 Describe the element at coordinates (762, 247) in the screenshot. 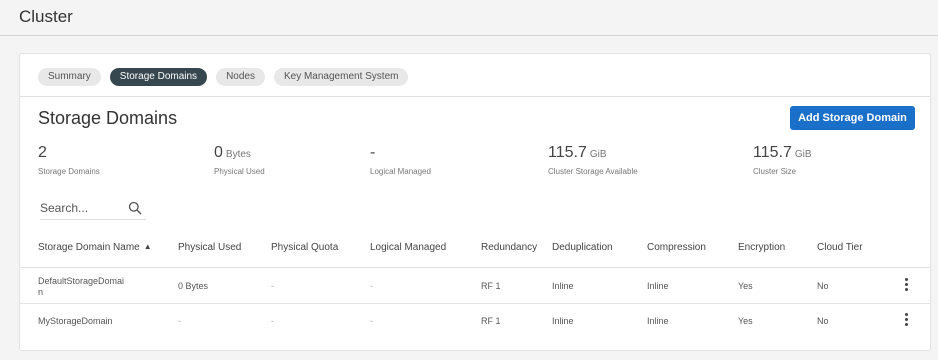

I see `column-header-encryption: Encryption` at that location.